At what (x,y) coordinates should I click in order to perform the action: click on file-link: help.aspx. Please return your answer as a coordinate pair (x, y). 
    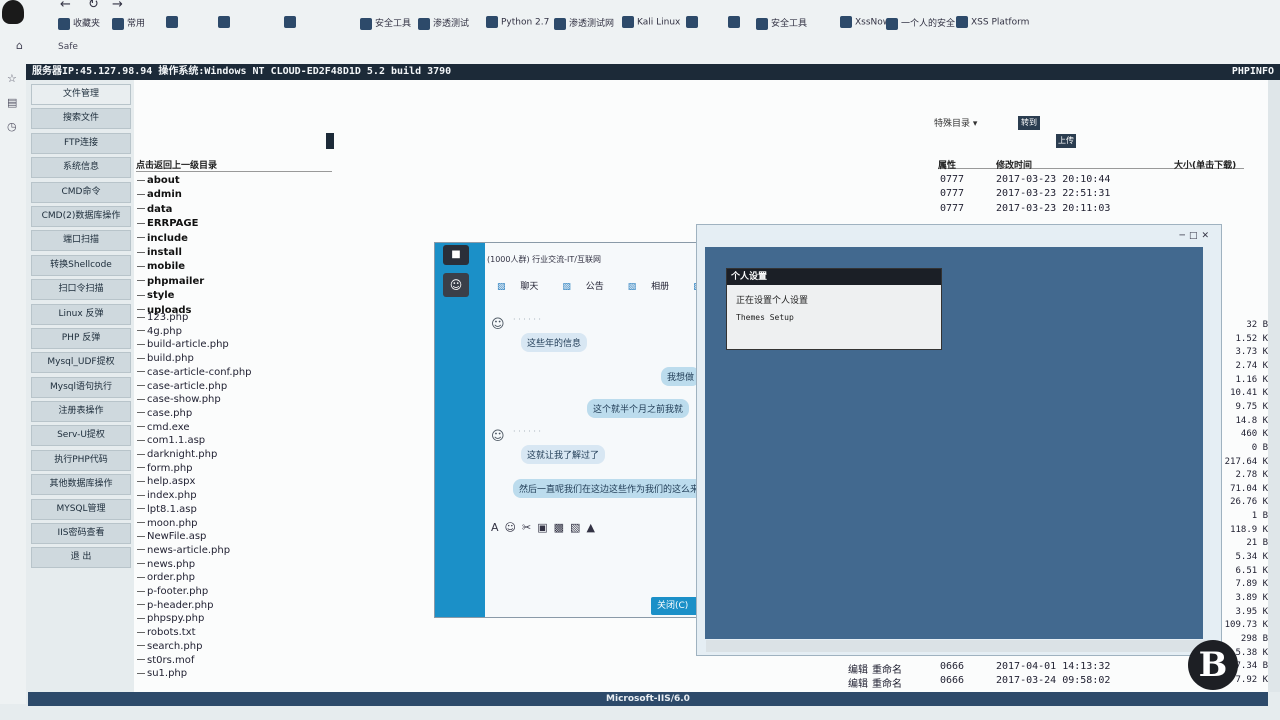
    Looking at the image, I should click on (166, 481).